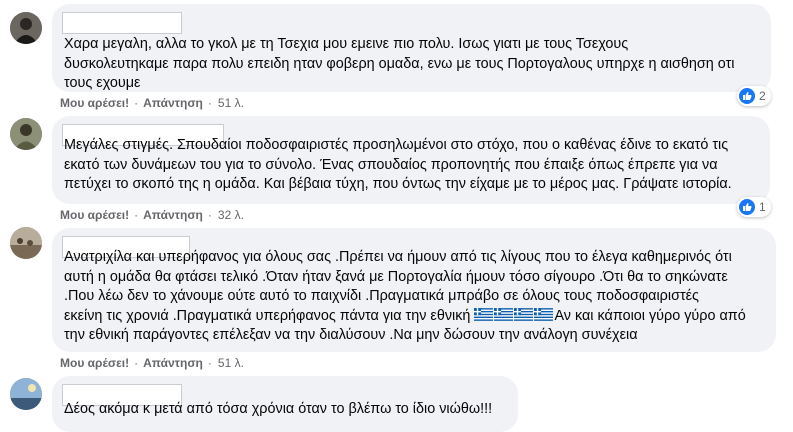 The image size is (793, 432). Describe the element at coordinates (762, 207) in the screenshot. I see `reaction-count: 1` at that location.